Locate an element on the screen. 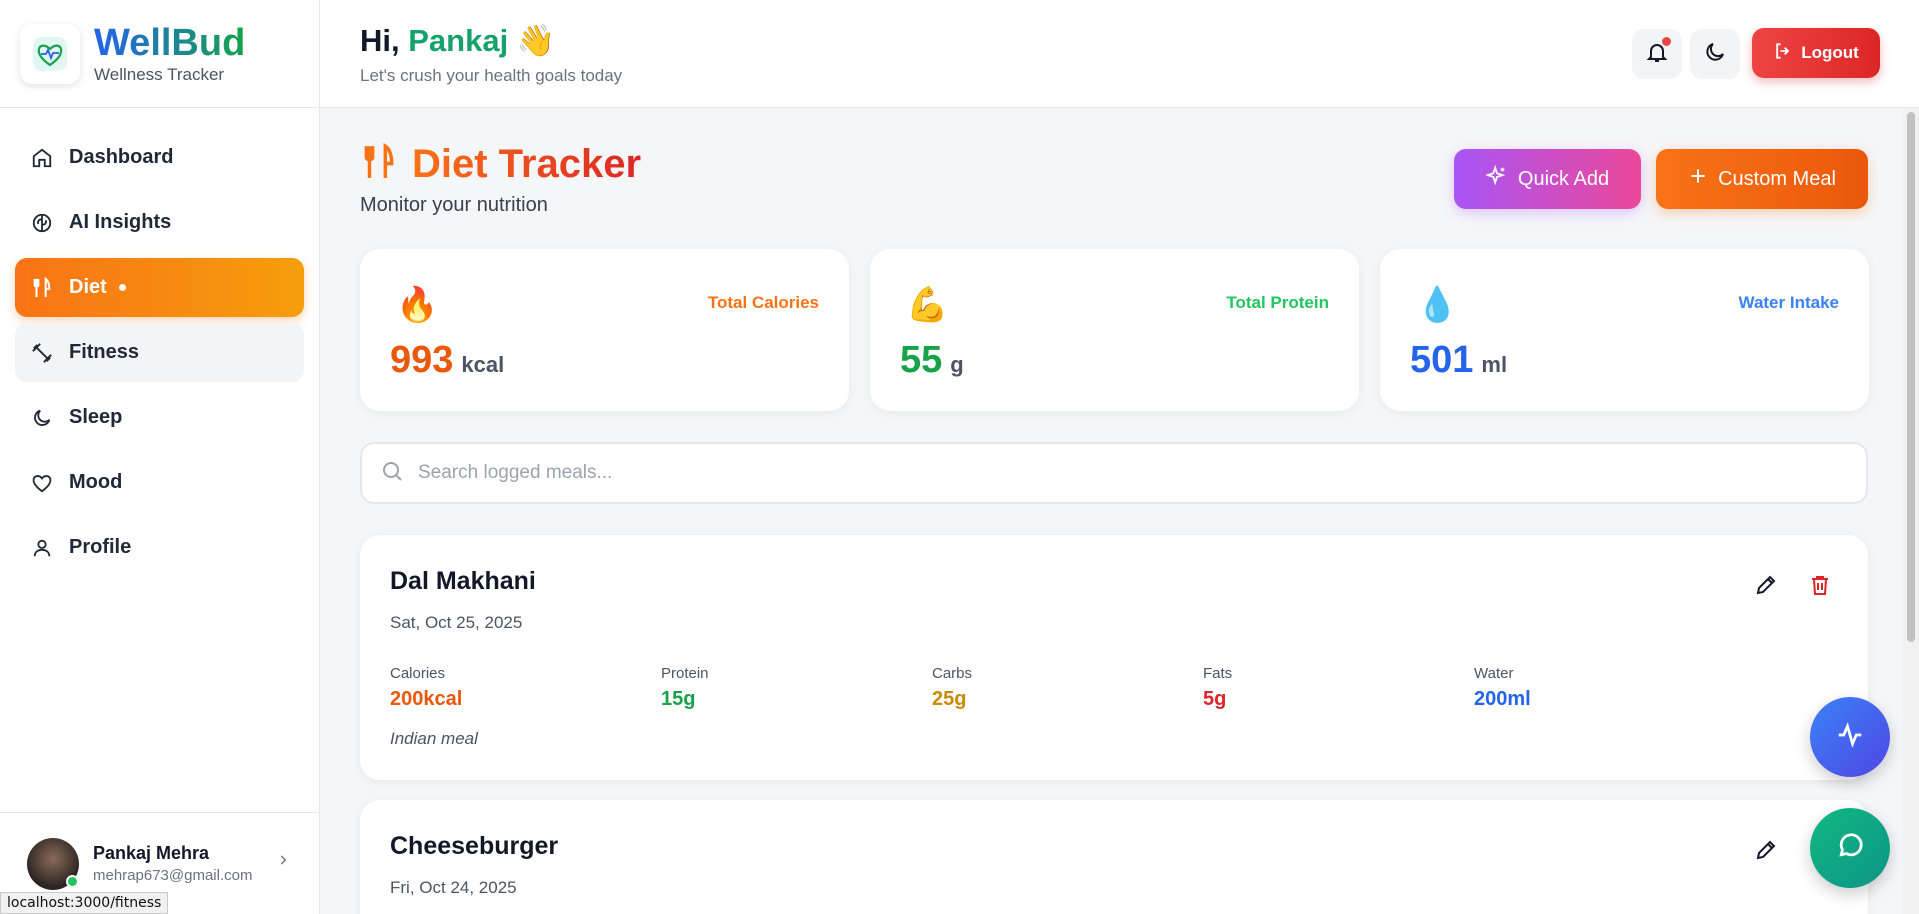 This screenshot has width=1919, height=914. sidebar-item-label: AI Insights is located at coordinates (120, 222).